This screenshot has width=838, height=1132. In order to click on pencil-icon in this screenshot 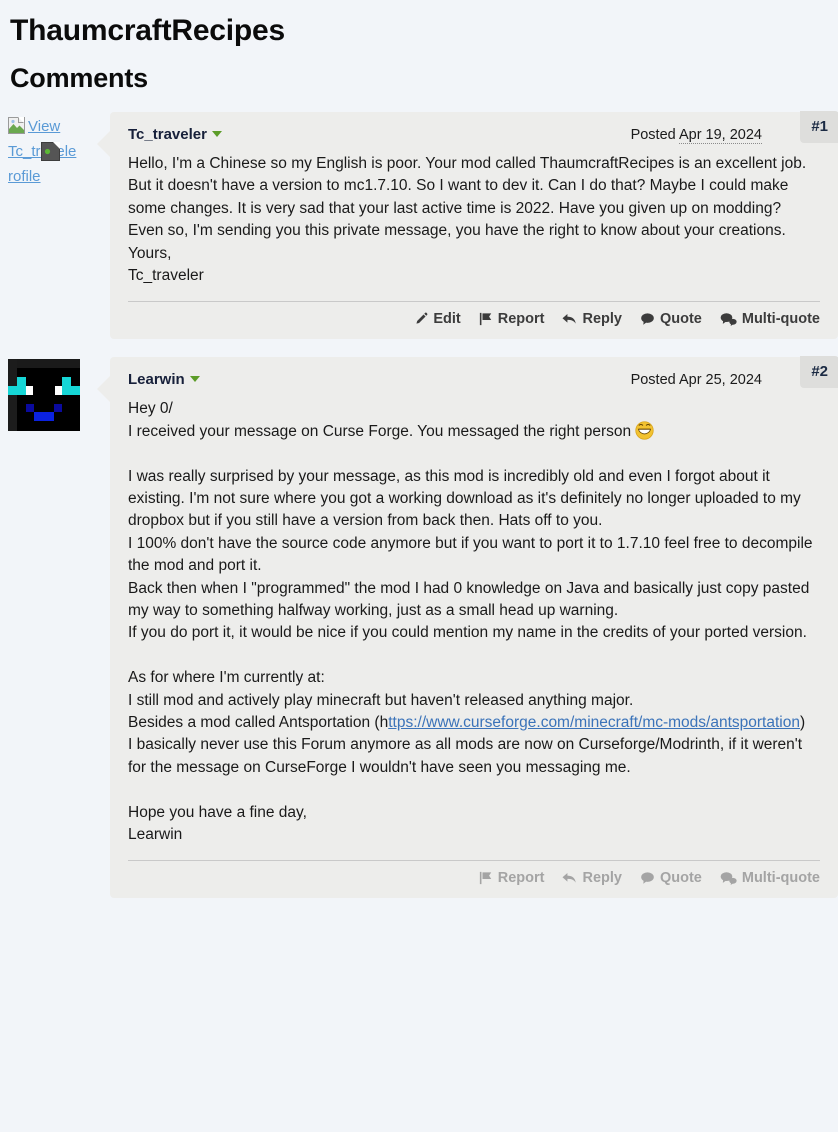, I will do `click(421, 319)`.